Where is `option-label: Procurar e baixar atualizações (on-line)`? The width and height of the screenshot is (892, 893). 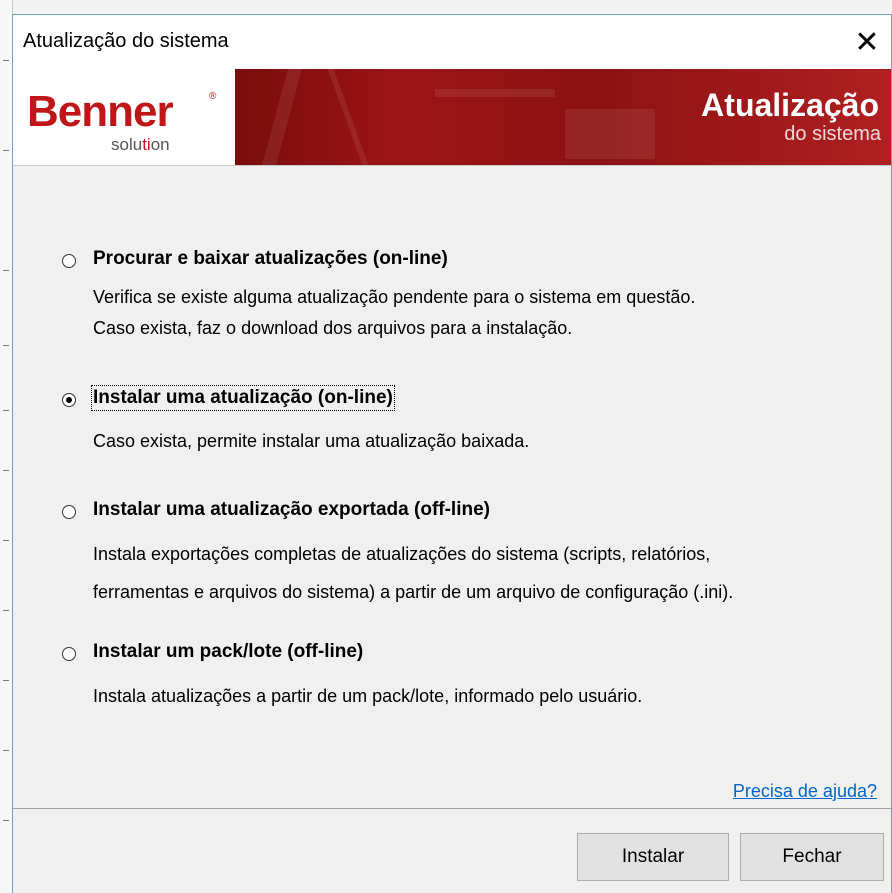 option-label: Procurar e baixar atualizações (on-line) is located at coordinates (270, 259).